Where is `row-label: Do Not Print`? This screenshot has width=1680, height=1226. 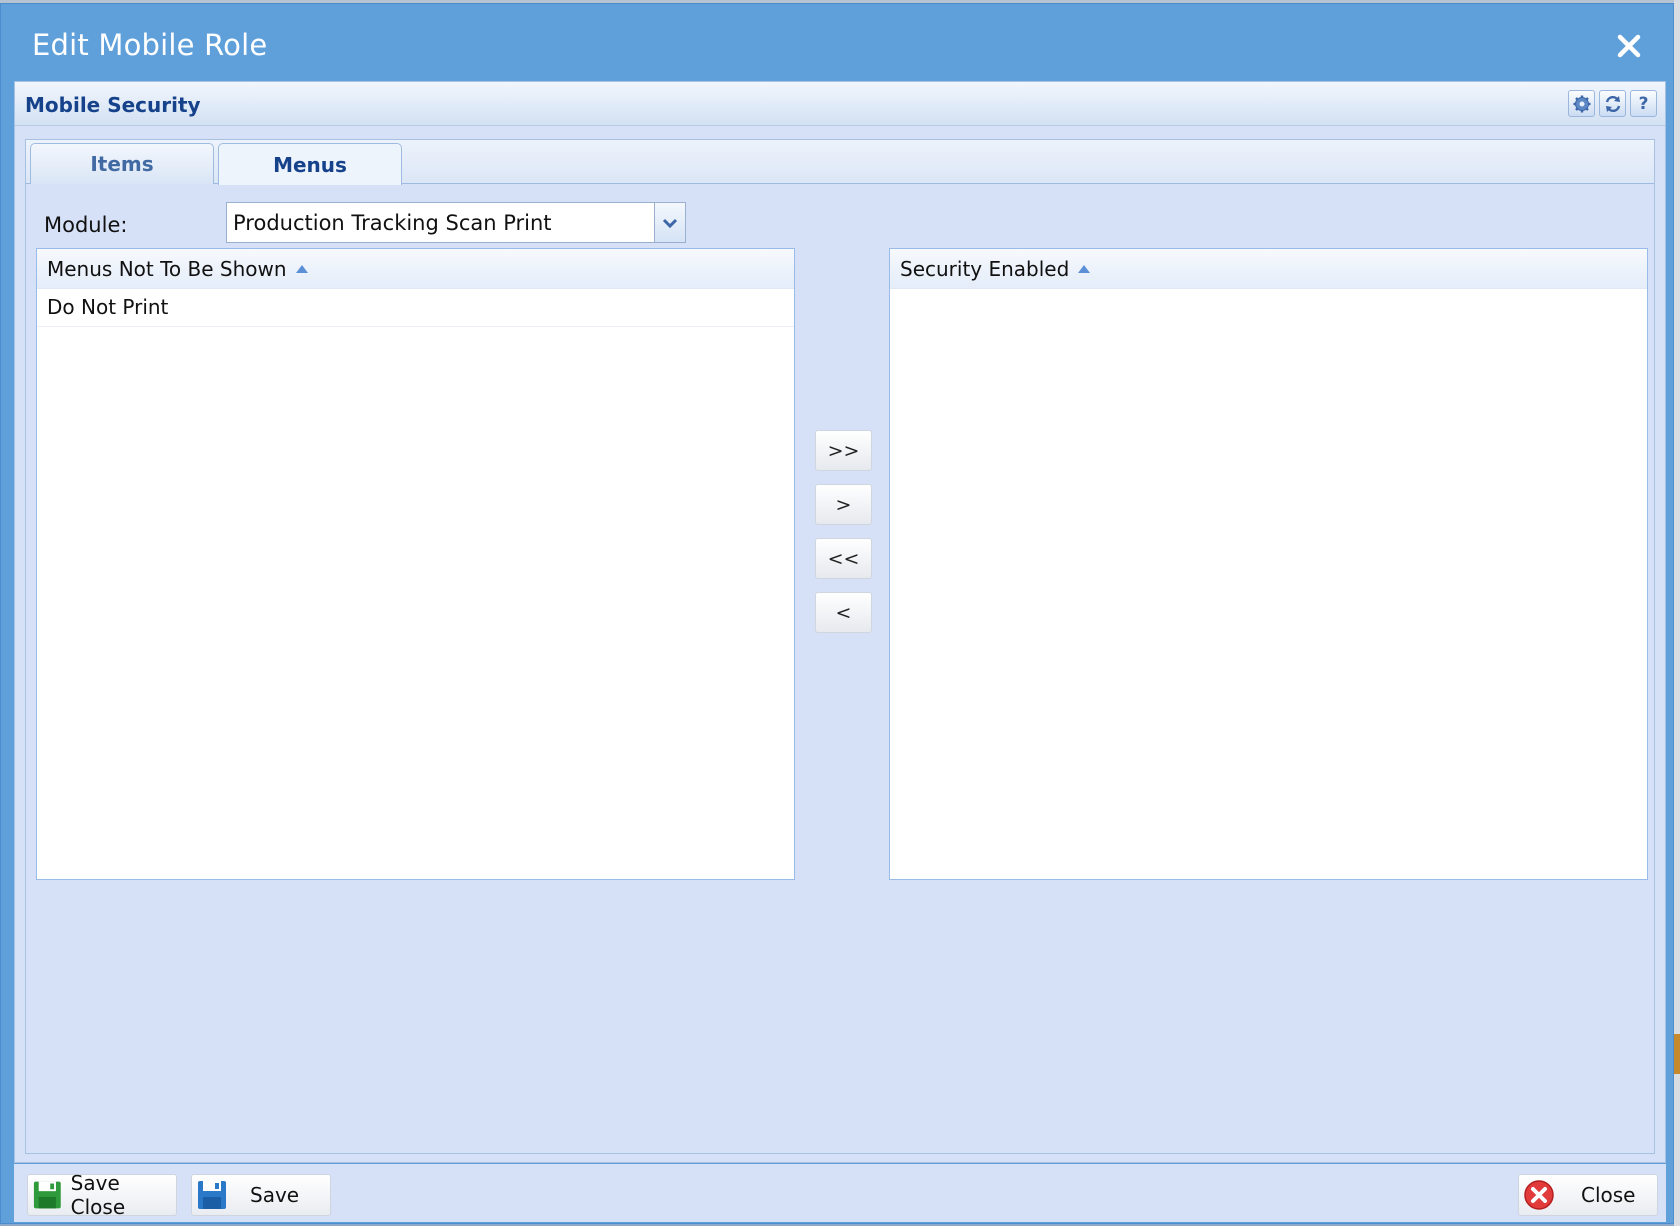 row-label: Do Not Print is located at coordinates (108, 307).